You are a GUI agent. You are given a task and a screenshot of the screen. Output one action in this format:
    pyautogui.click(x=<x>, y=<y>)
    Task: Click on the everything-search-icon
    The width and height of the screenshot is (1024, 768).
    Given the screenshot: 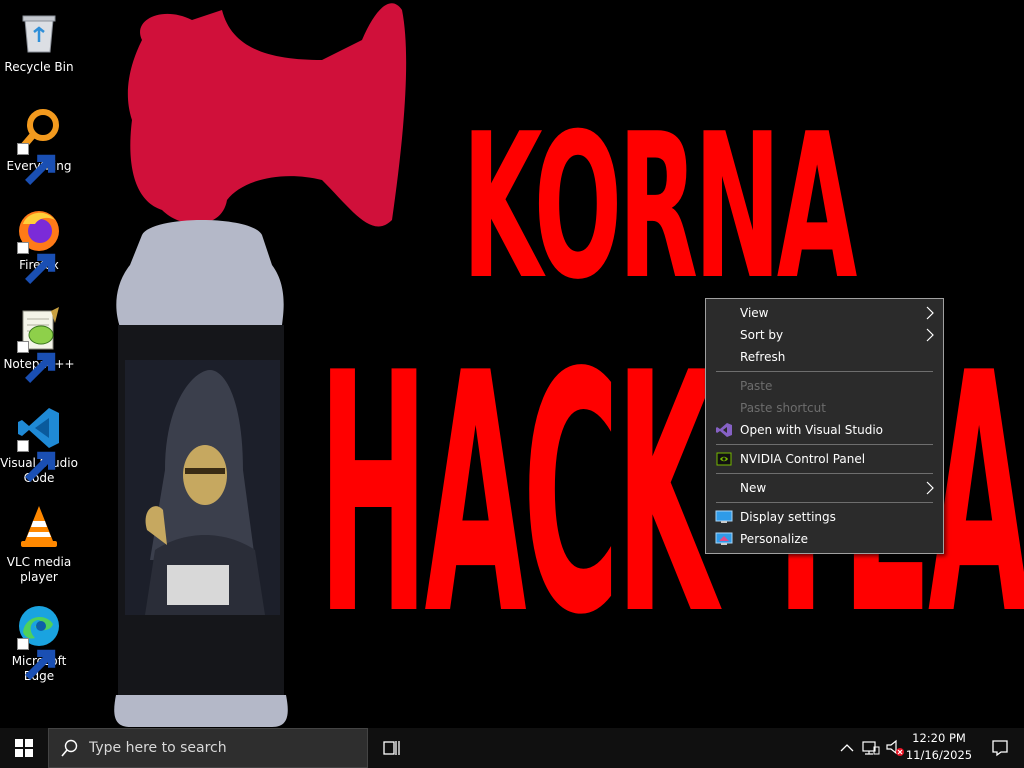 What is the action you would take?
    pyautogui.click(x=39, y=146)
    